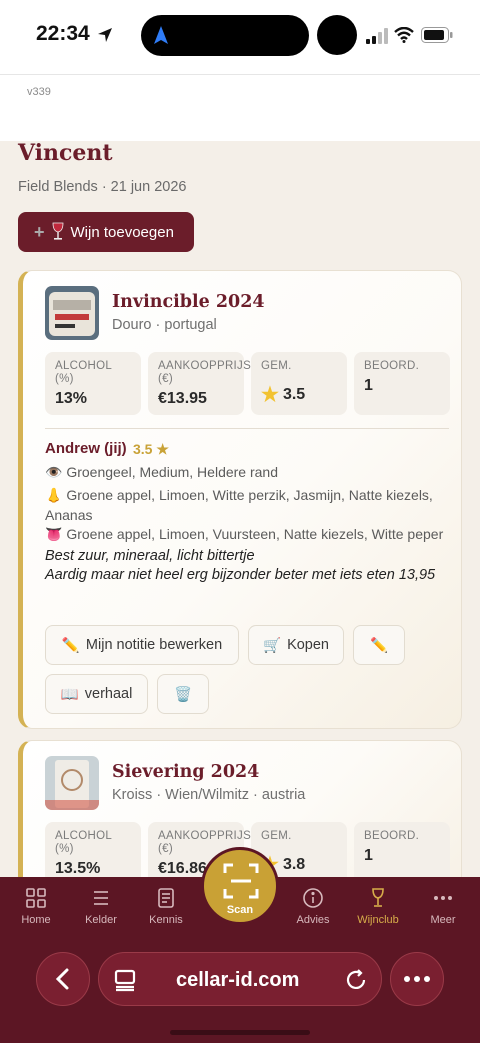 This screenshot has height=1043, width=480. Describe the element at coordinates (150, 556) in the screenshot. I see `tasting-note-1: Best zuur, mineraal, licht bittertje` at that location.